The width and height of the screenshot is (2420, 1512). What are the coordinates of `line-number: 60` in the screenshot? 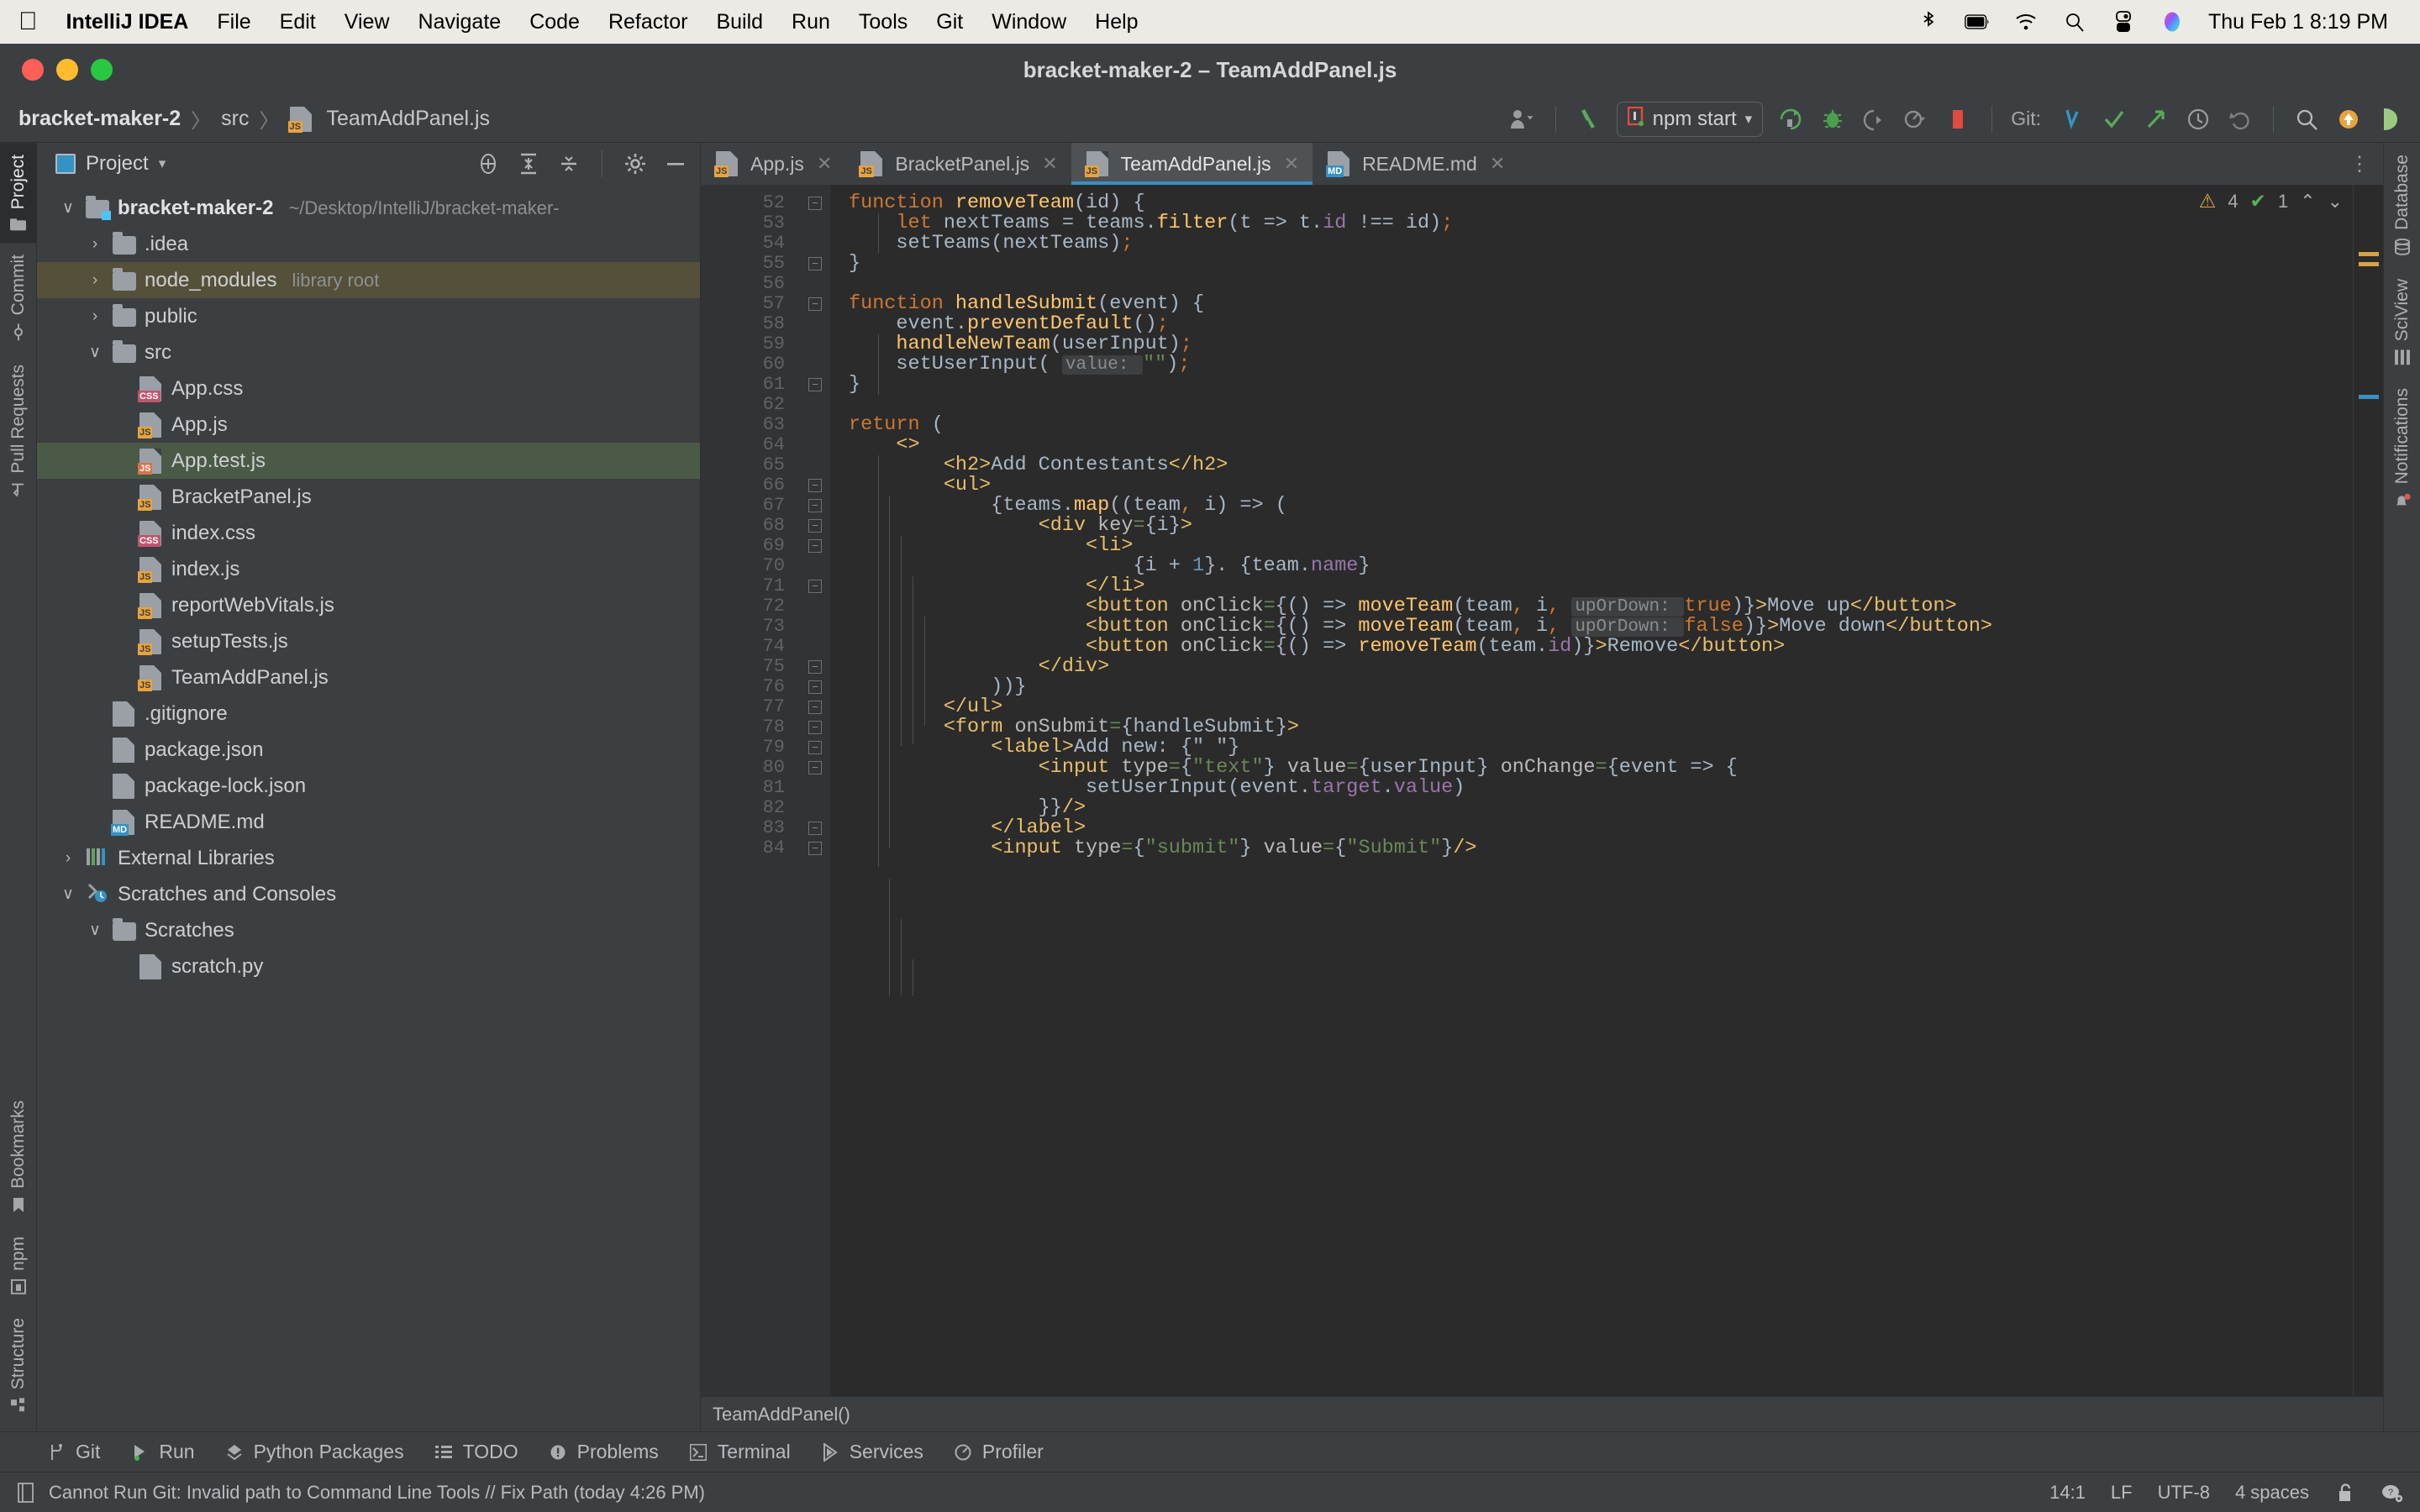 It's located at (750, 364).